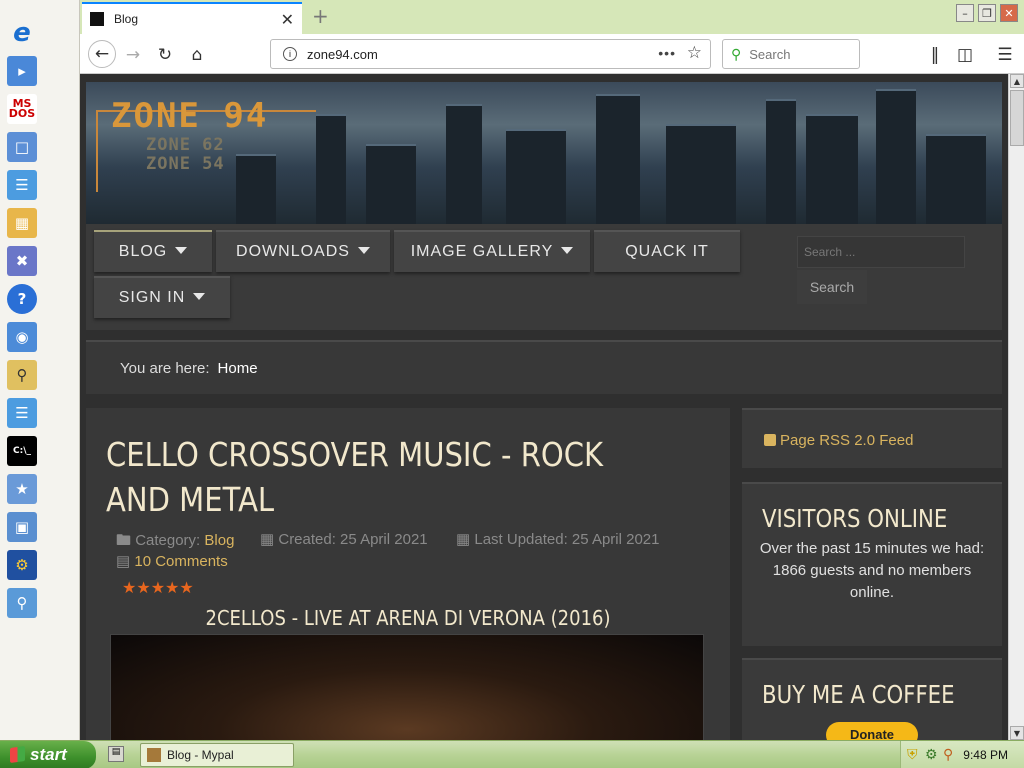  I want to click on clock: 9:48 PM, so click(985, 755).